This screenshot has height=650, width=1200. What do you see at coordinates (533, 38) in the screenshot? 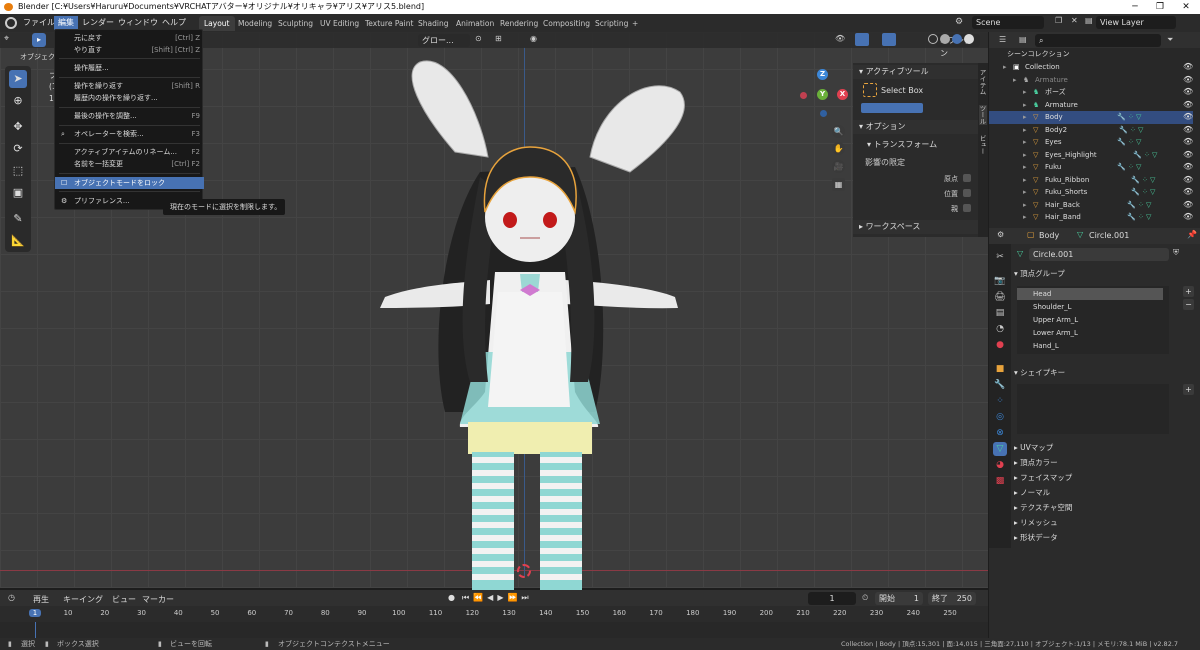
I see `proportional-edit-icon: ◉` at bounding box center [533, 38].